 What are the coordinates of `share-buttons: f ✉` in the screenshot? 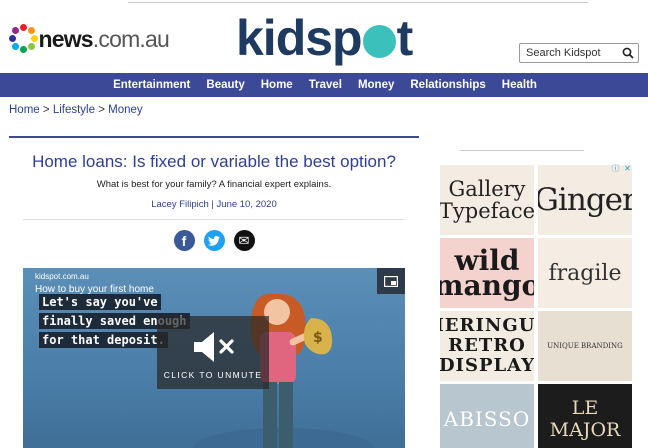 It's located at (214, 240).